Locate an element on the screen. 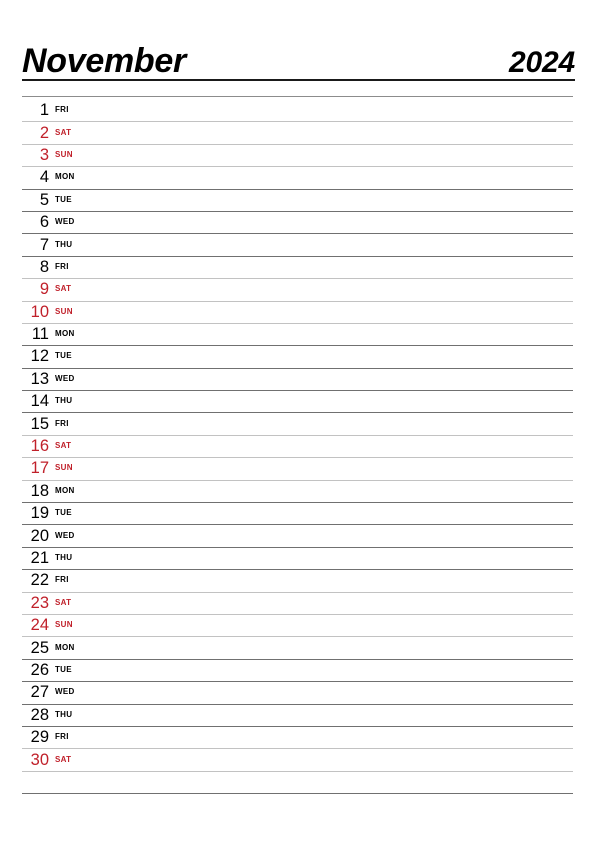 This screenshot has width=595, height=843. day-row: 30 SAT is located at coordinates (297, 760).